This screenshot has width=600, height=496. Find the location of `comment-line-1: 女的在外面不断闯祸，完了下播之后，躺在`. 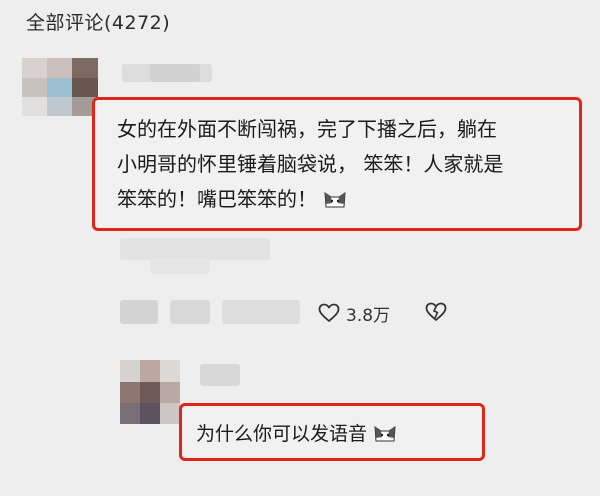

comment-line-1: 女的在外面不断闯祸，完了下播之后，躺在 is located at coordinates (307, 129).